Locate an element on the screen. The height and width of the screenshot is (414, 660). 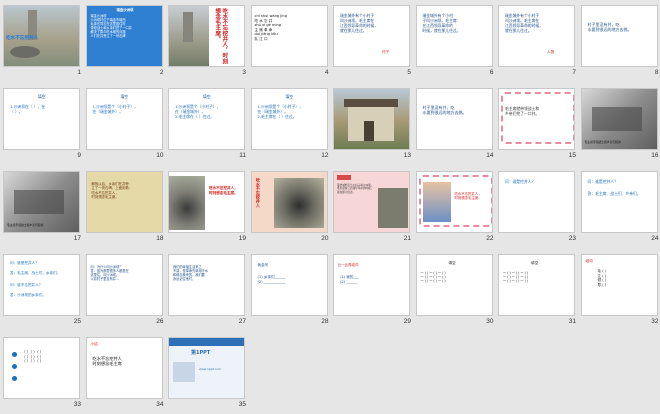
slide-text: (1) 我的___ (2) ______ is located at coordinates (349, 279).